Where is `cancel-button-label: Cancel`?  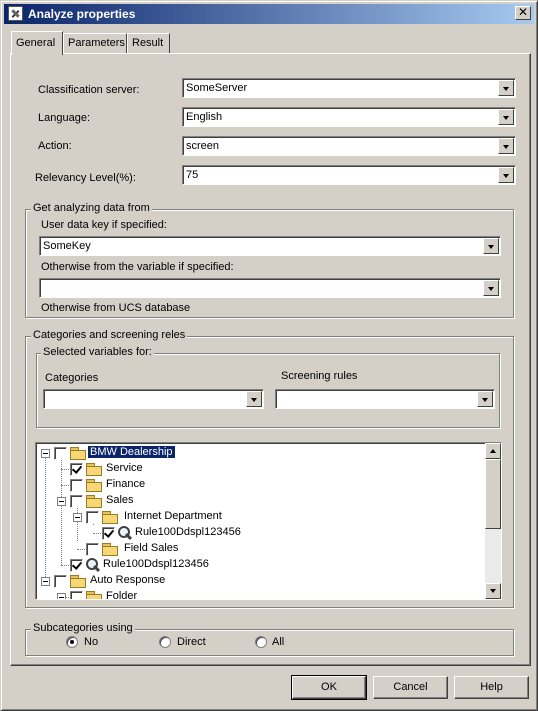 cancel-button-label: Cancel is located at coordinates (410, 687).